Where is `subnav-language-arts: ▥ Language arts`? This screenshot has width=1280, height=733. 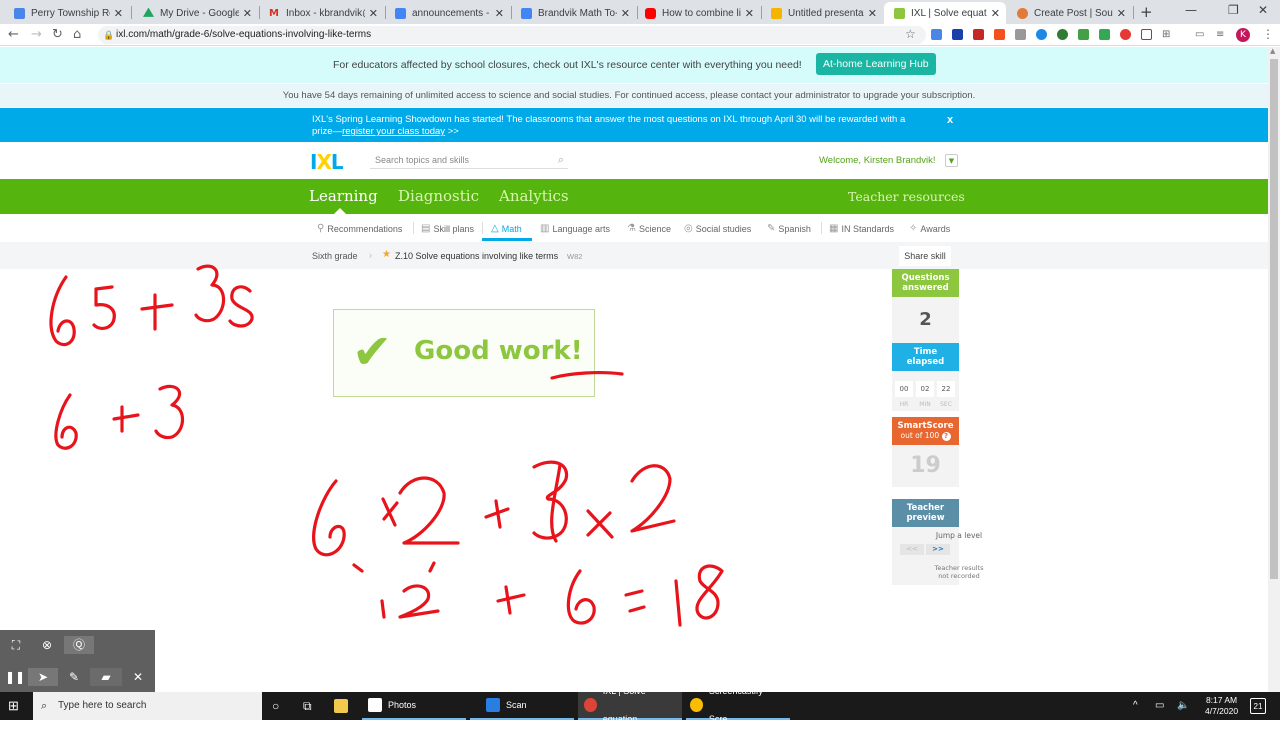
subnav-language-arts: ▥ Language arts is located at coordinates (575, 228).